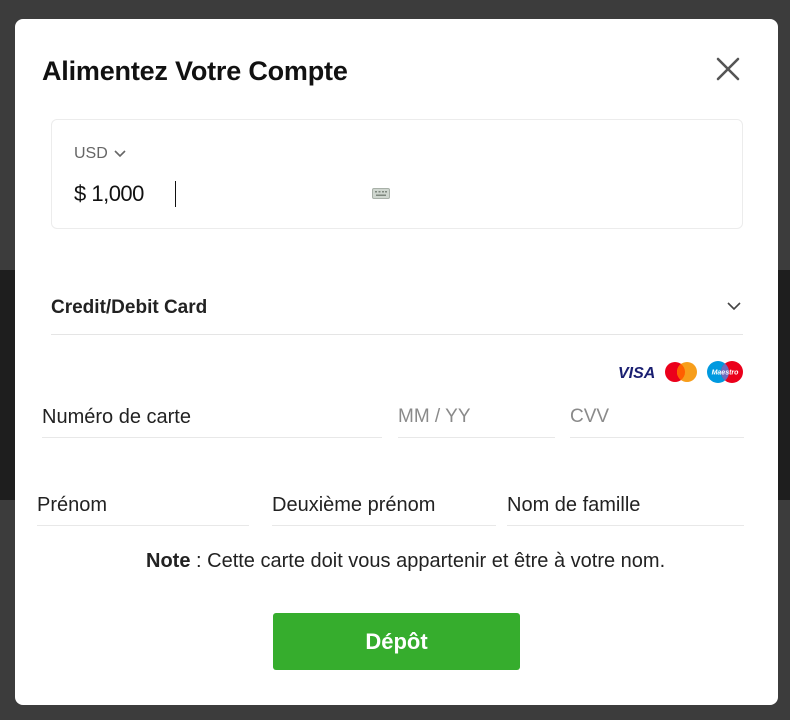 This screenshot has height=720, width=790. What do you see at coordinates (657, 417) in the screenshot?
I see `cvv-field: CVV` at bounding box center [657, 417].